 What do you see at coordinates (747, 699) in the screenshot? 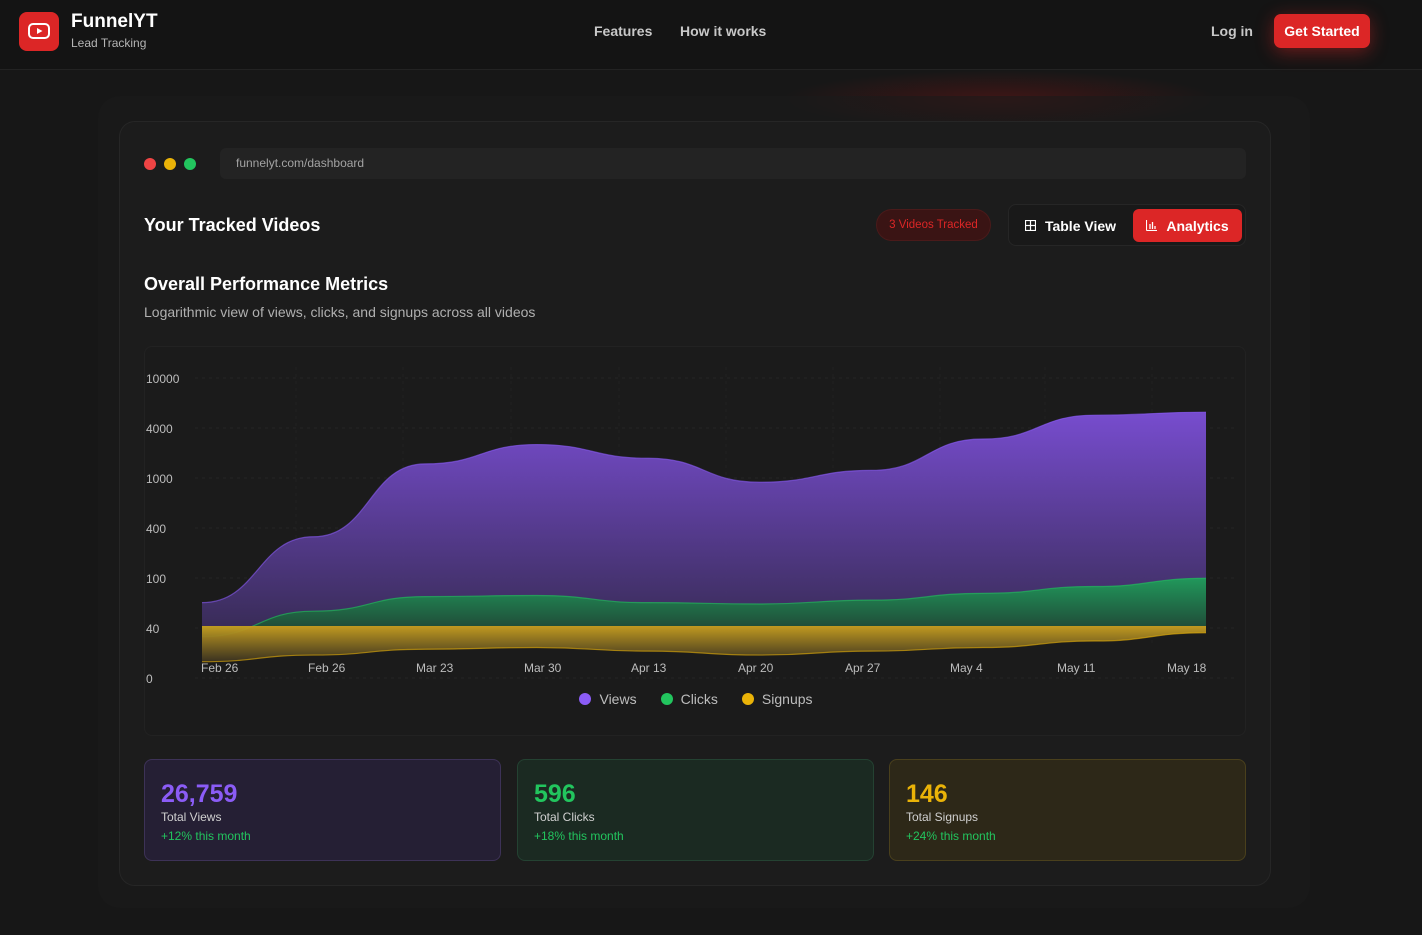
I see `legend-swatch-signups` at bounding box center [747, 699].